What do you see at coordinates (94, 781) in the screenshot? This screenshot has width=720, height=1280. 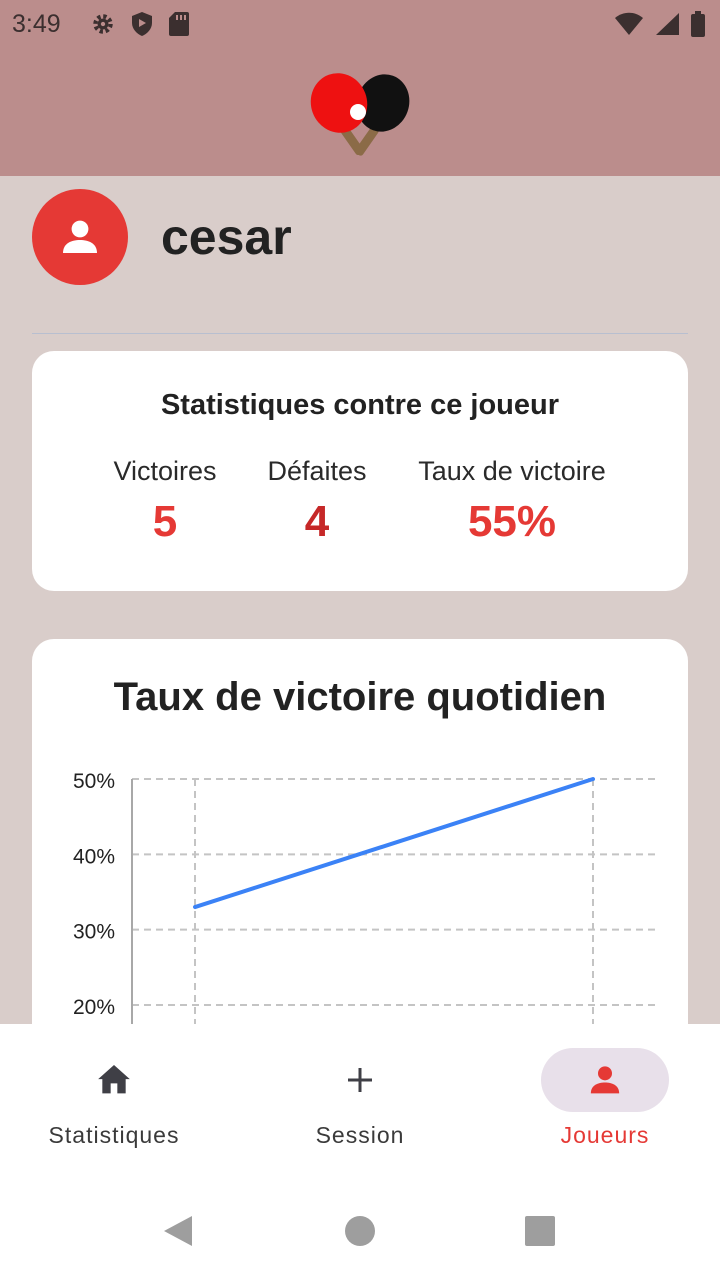 I see `y-tick-label: 50%` at bounding box center [94, 781].